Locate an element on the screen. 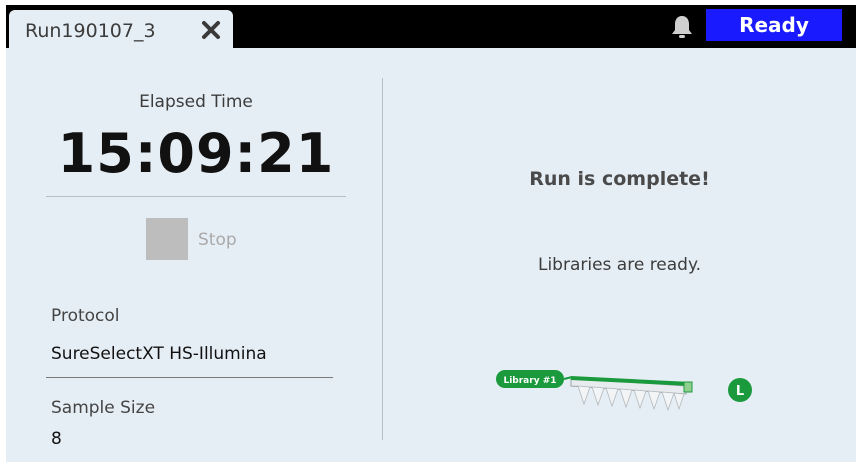  elapsed-time-value: 15:09:21 is located at coordinates (196, 153).